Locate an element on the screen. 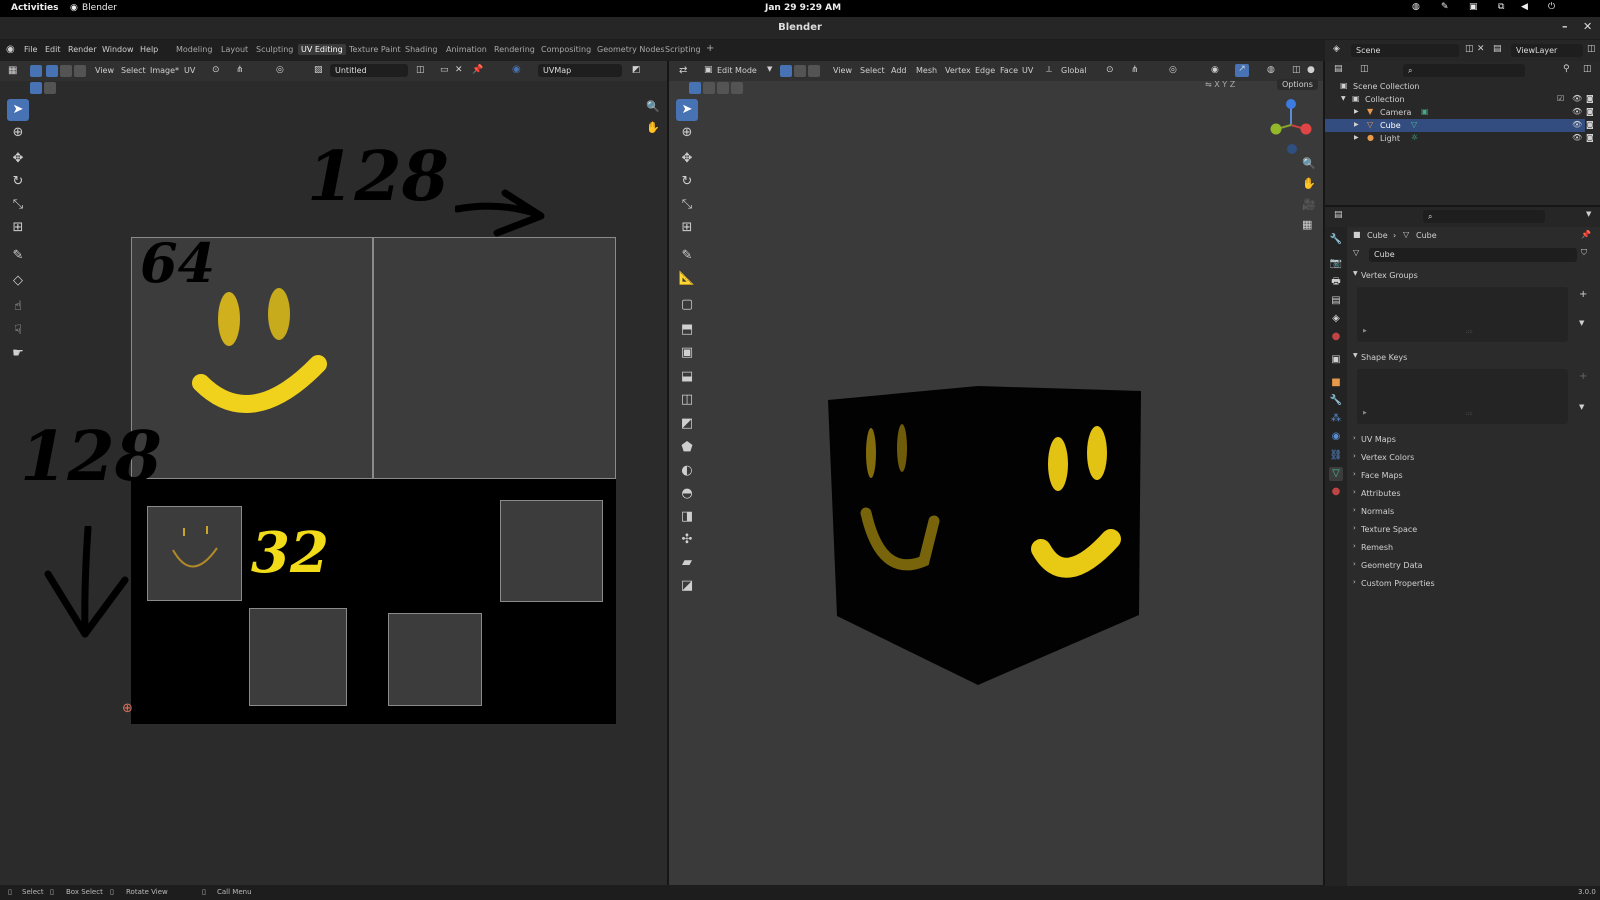 The image size is (1600, 900). image-unlink-icon: ✕ is located at coordinates (459, 70).